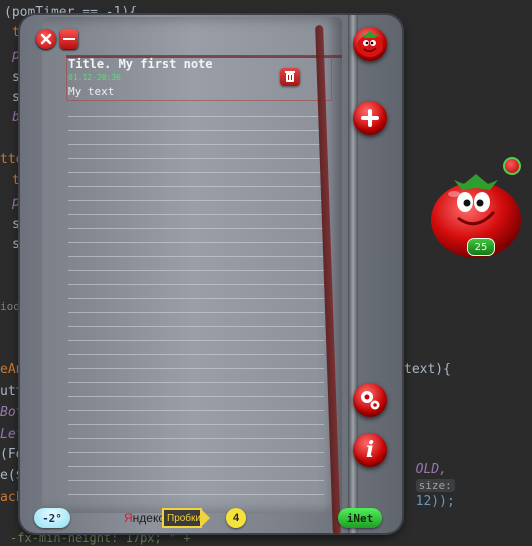  Describe the element at coordinates (435, 485) in the screenshot. I see `code-token: size:` at that location.